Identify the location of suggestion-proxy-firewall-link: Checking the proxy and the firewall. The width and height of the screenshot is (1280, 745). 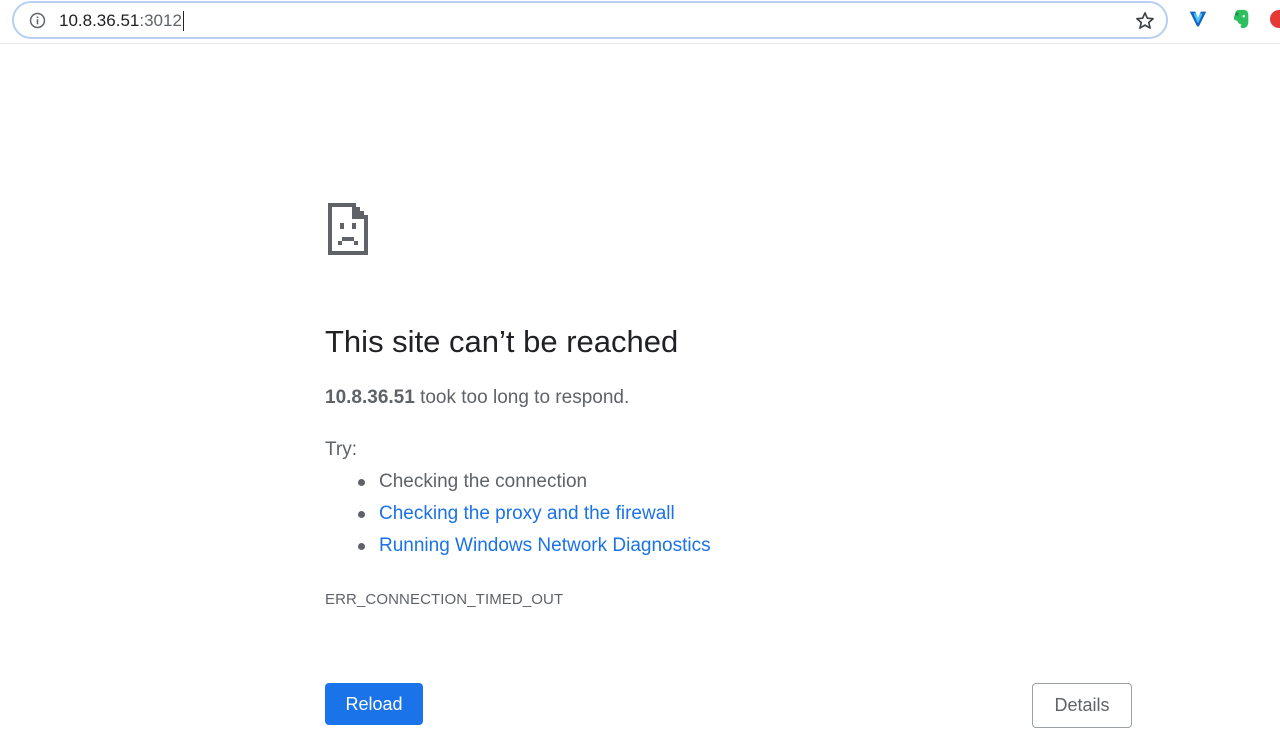
(527, 513).